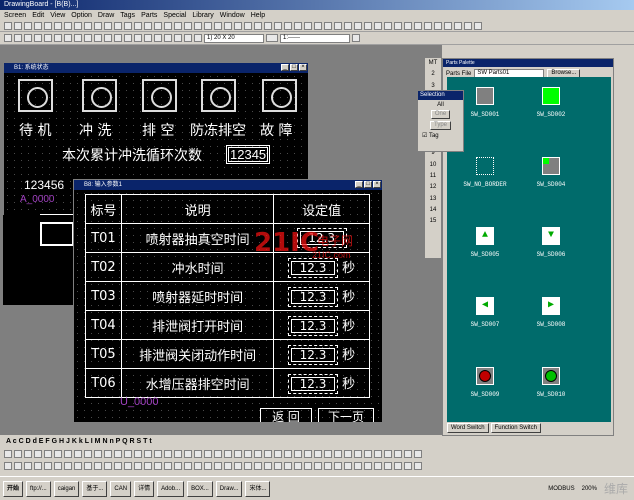 The height and width of the screenshot is (500, 634). What do you see at coordinates (294, 67) in the screenshot?
I see `maximize-icon: □` at bounding box center [294, 67].